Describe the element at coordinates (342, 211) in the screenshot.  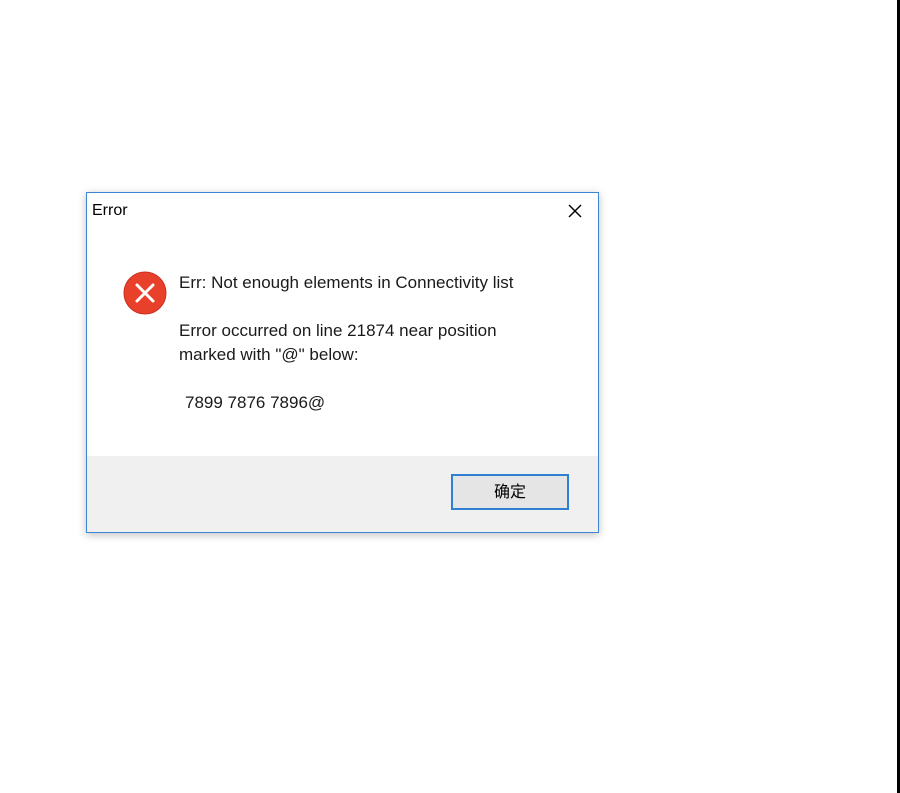
I see `title-bar: Error` at that location.